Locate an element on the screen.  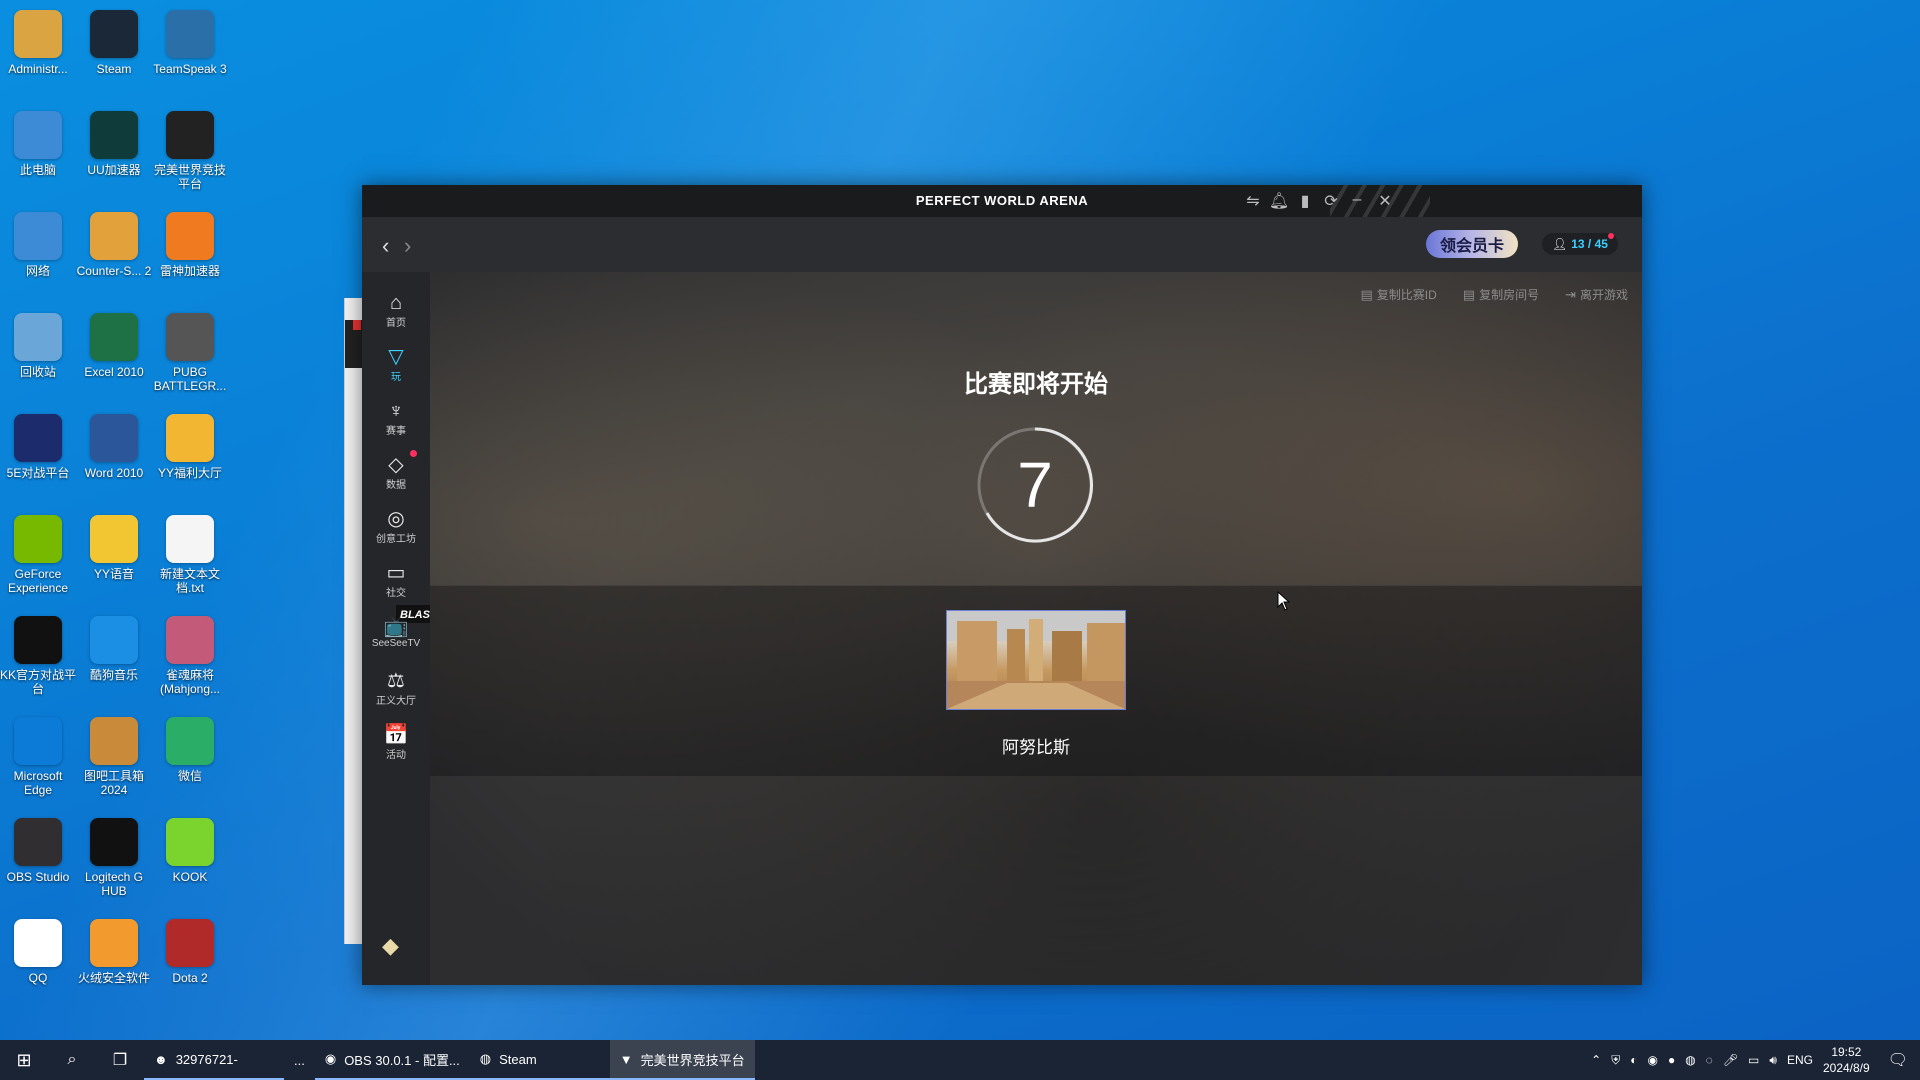
match-toolbar: ▤ 复制比赛ID ▤ 复制房间号 ⇥ 离开游戏 is located at coordinates (1494, 294).